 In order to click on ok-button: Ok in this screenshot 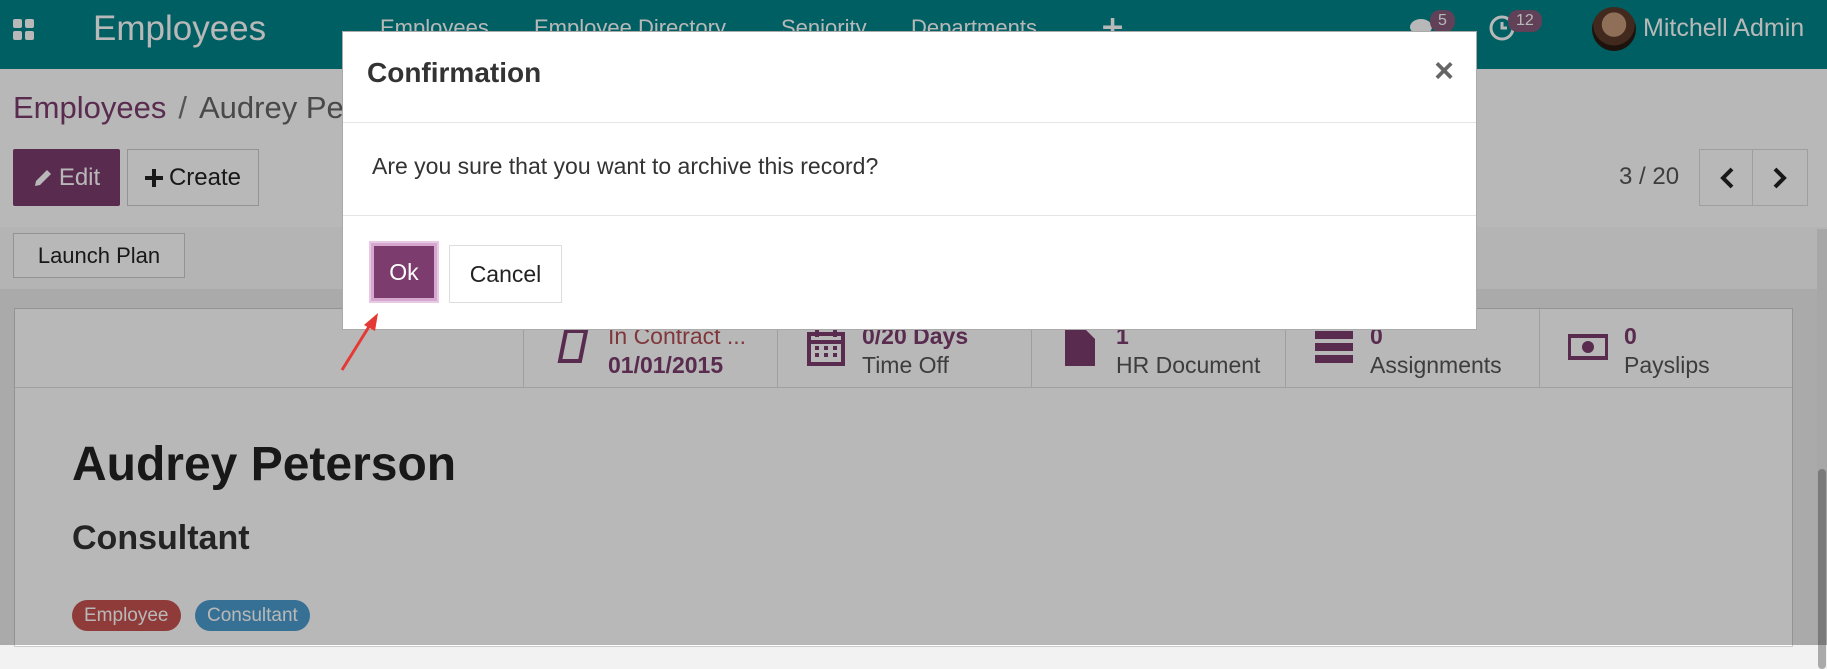, I will do `click(404, 272)`.